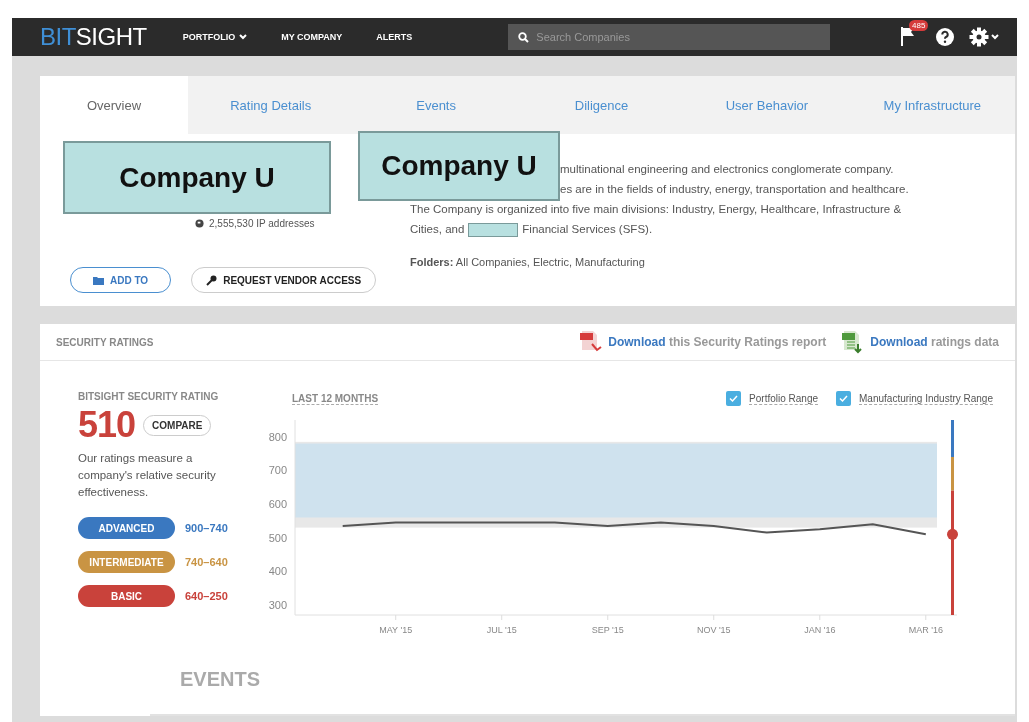 Image resolution: width=1029 pixels, height=722 pixels. What do you see at coordinates (335, 398) in the screenshot?
I see `period-label: LAST 12 MONTHS` at bounding box center [335, 398].